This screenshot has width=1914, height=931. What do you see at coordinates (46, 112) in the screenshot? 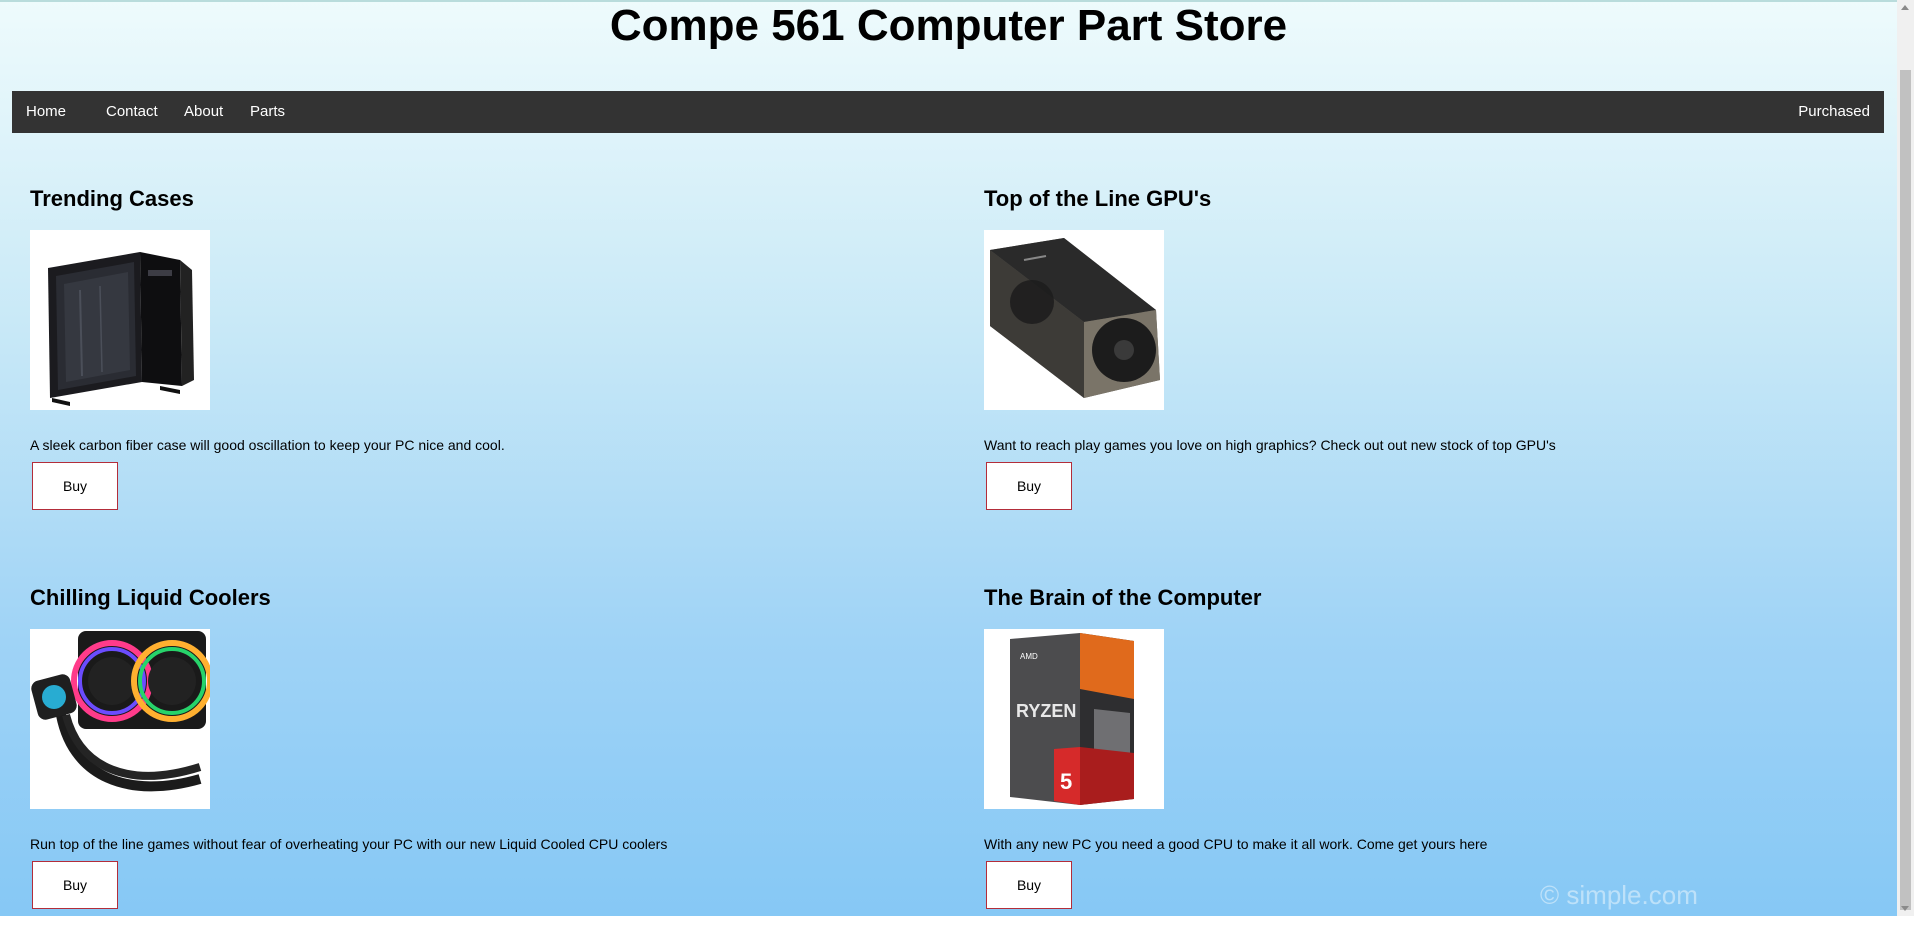
I see `nav-link-home: Home` at bounding box center [46, 112].